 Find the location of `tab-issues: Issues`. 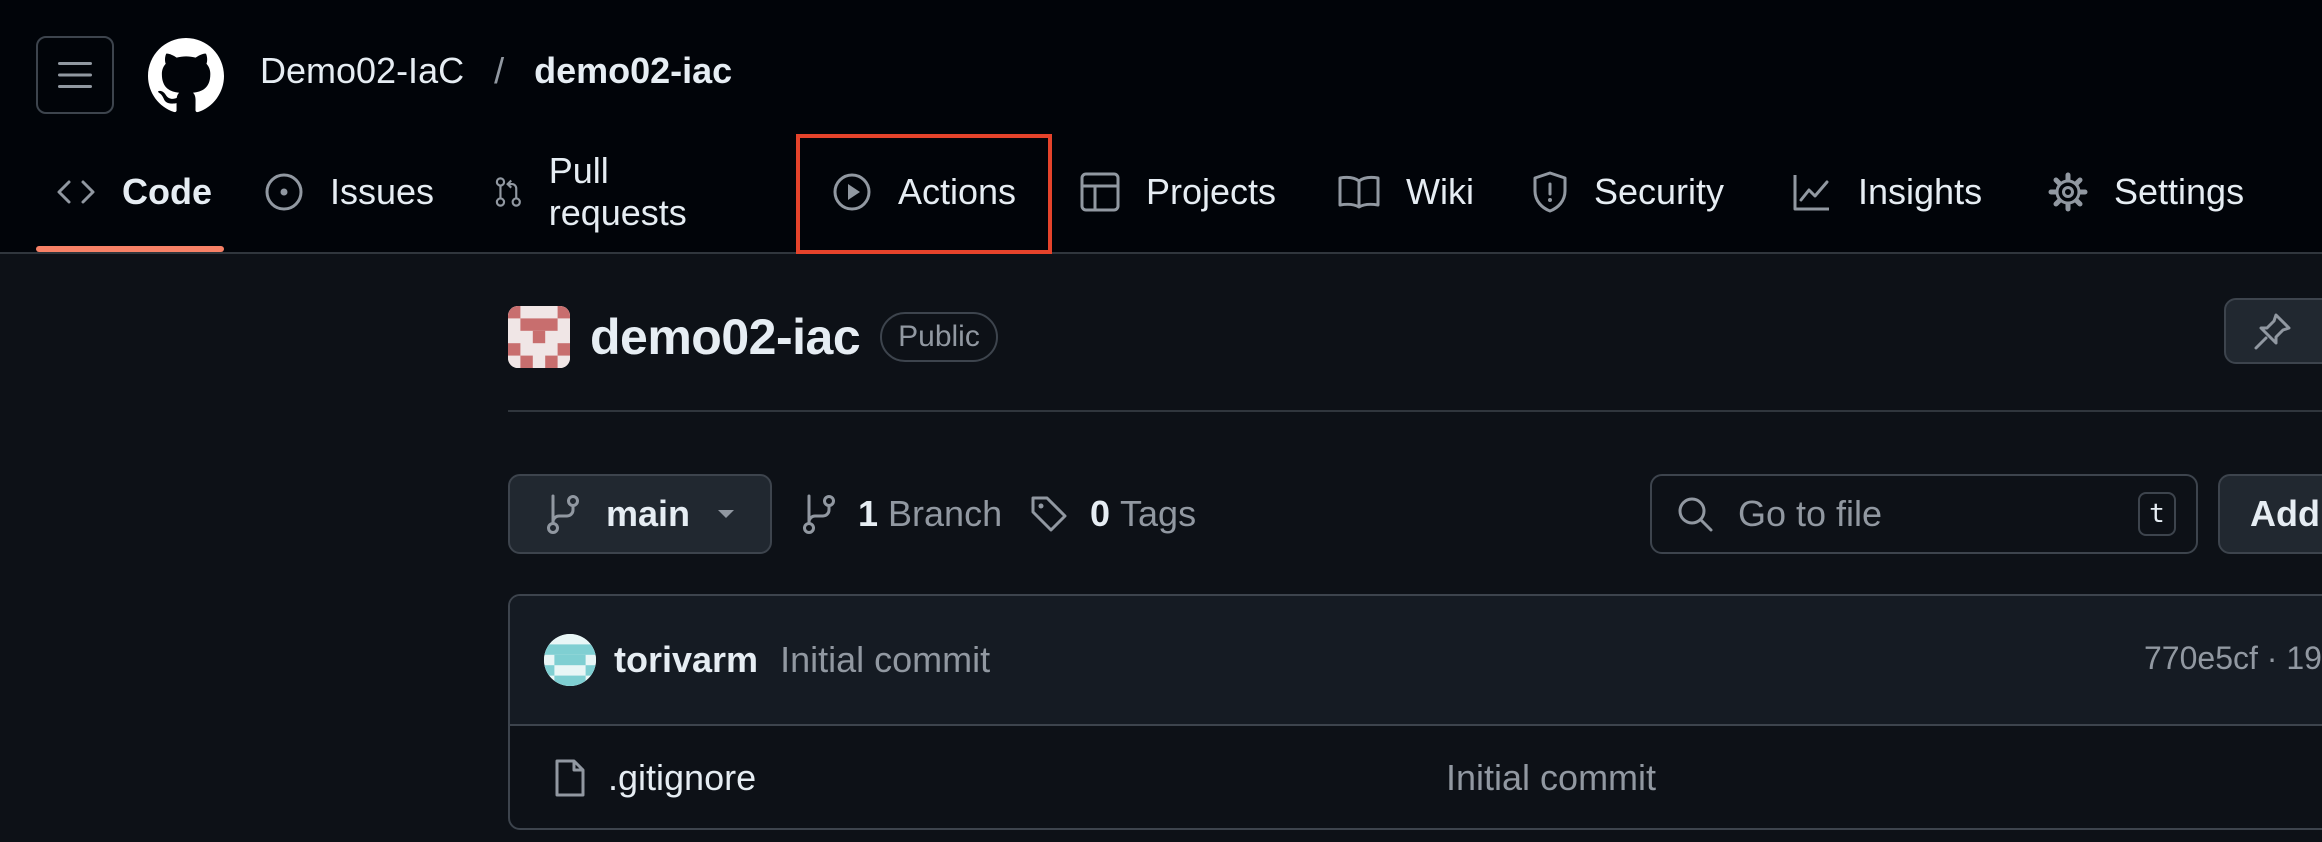

tab-issues: Issues is located at coordinates (349, 192).